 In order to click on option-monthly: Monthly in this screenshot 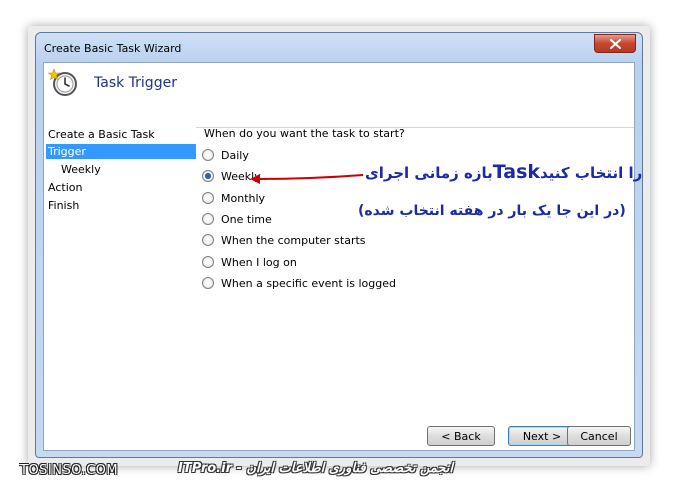, I will do `click(233, 198)`.